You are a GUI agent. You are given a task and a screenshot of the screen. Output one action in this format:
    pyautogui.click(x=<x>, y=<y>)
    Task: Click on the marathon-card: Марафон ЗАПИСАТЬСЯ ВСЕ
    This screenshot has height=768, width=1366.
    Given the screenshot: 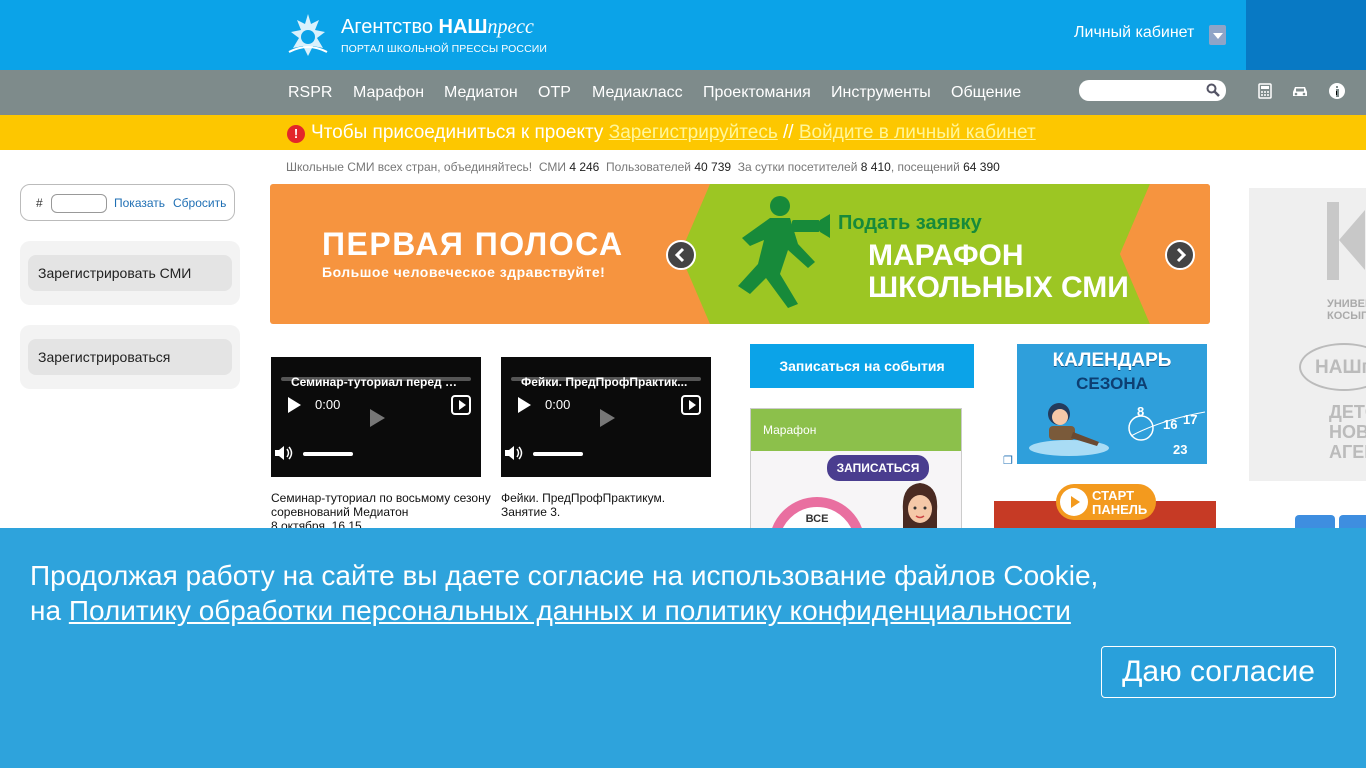 What is the action you would take?
    pyautogui.click(x=856, y=473)
    